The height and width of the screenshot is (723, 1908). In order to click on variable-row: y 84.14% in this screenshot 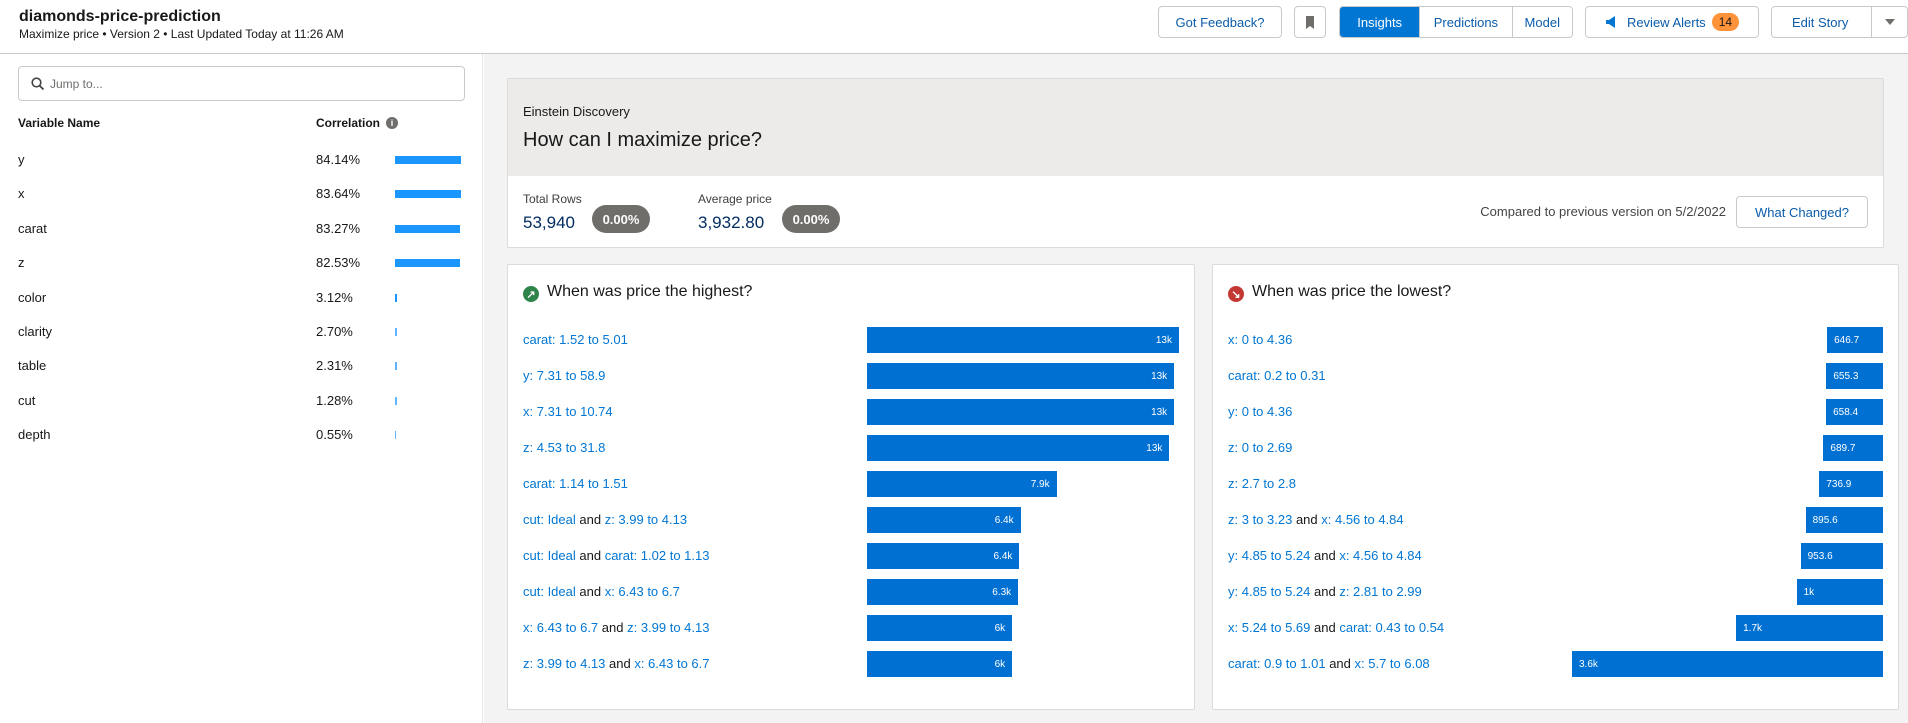, I will do `click(241, 160)`.